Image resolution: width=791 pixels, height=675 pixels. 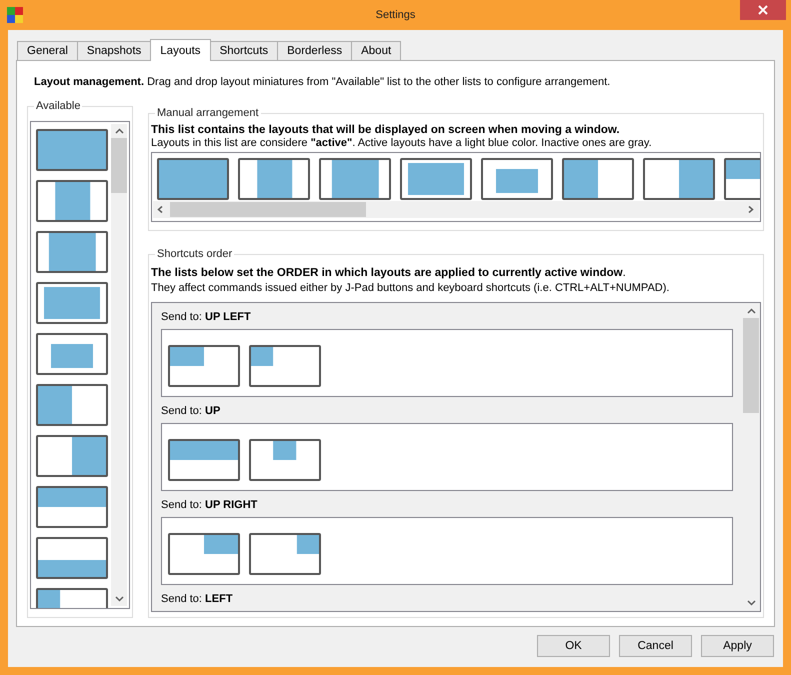 I want to click on horizontal-scrollbar, so click(x=456, y=209).